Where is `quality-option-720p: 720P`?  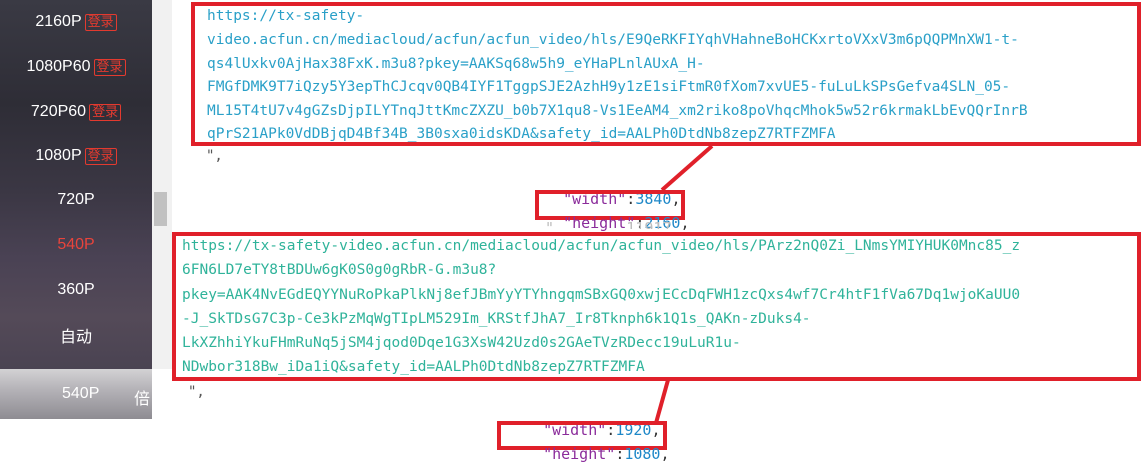
quality-option-720p: 720P is located at coordinates (76, 200).